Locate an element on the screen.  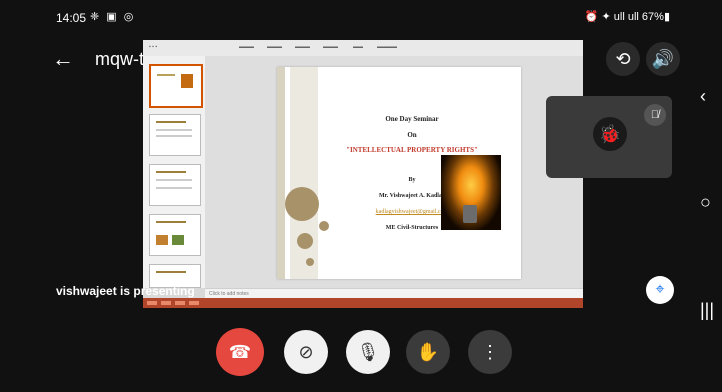
notes-placeholder: Click to add notes is located at coordinates (229, 294).